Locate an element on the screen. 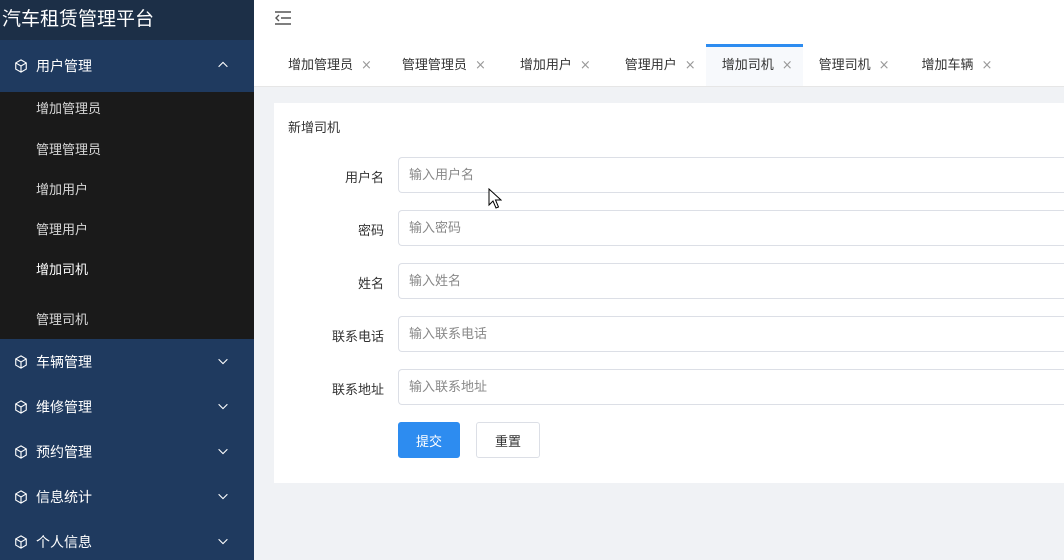 The image size is (1064, 560). phone-input is located at coordinates (731, 334).